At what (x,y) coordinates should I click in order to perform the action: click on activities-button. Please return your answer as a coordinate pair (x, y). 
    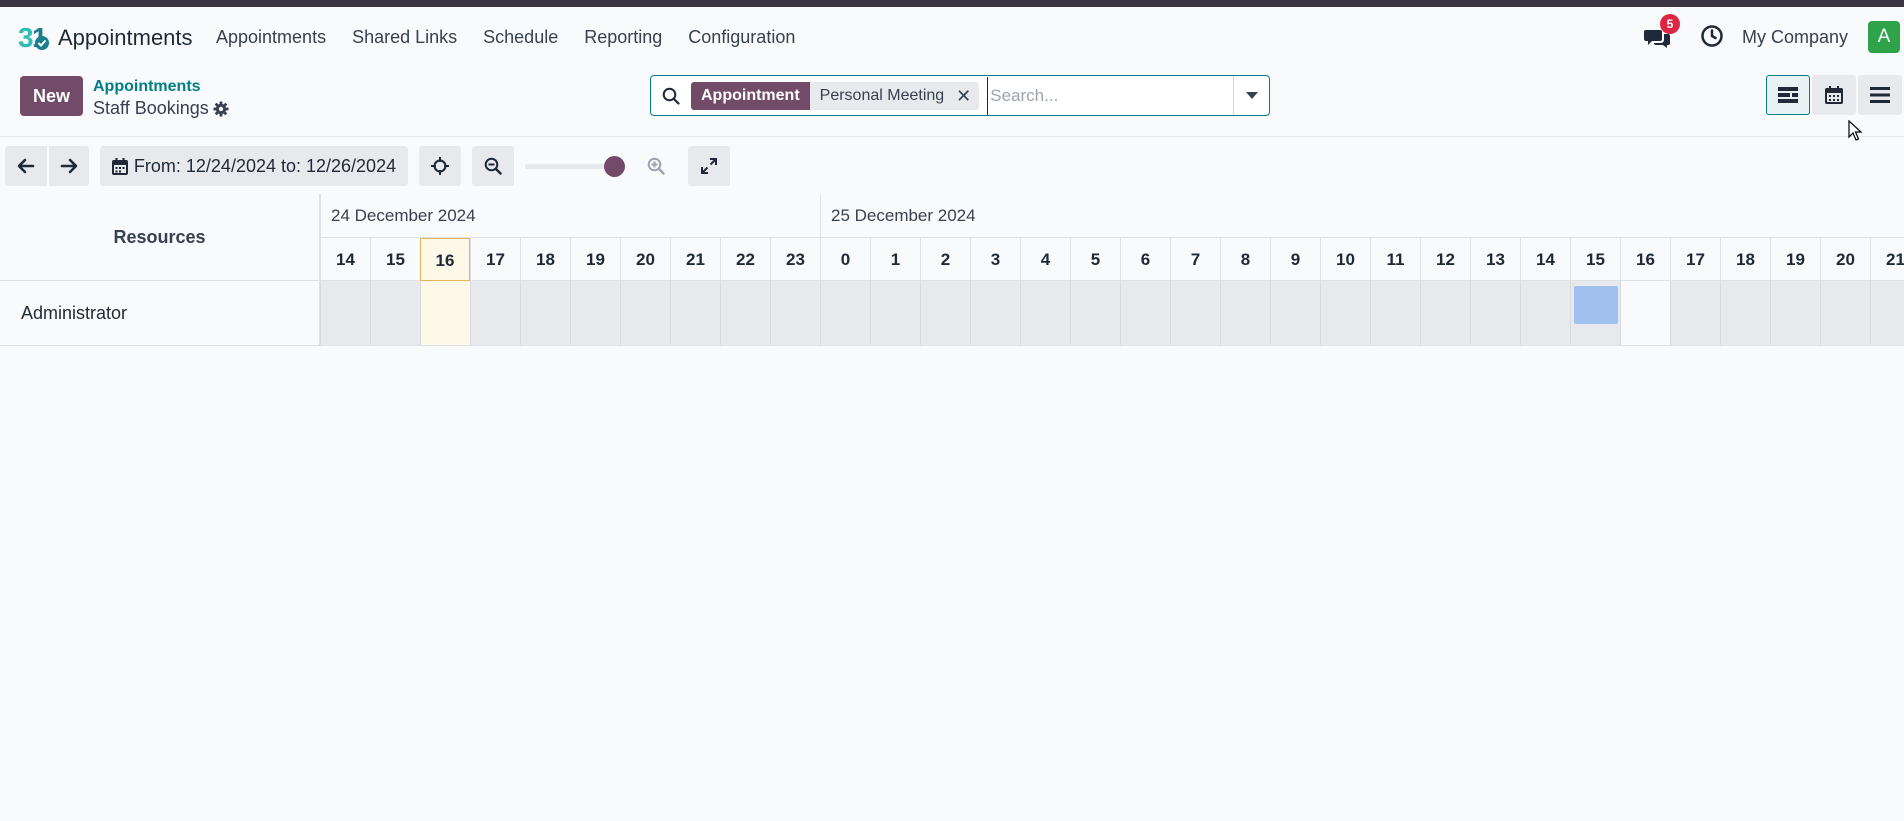
    Looking at the image, I should click on (1713, 37).